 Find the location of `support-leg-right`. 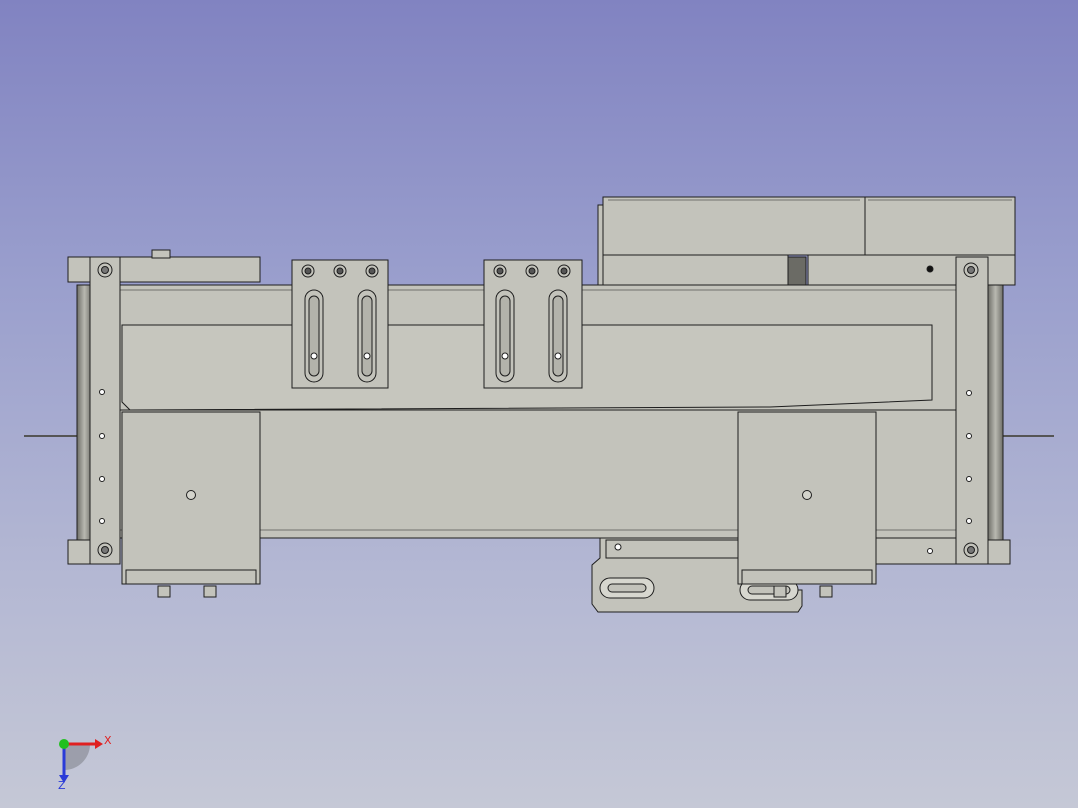

support-leg-right is located at coordinates (807, 504).